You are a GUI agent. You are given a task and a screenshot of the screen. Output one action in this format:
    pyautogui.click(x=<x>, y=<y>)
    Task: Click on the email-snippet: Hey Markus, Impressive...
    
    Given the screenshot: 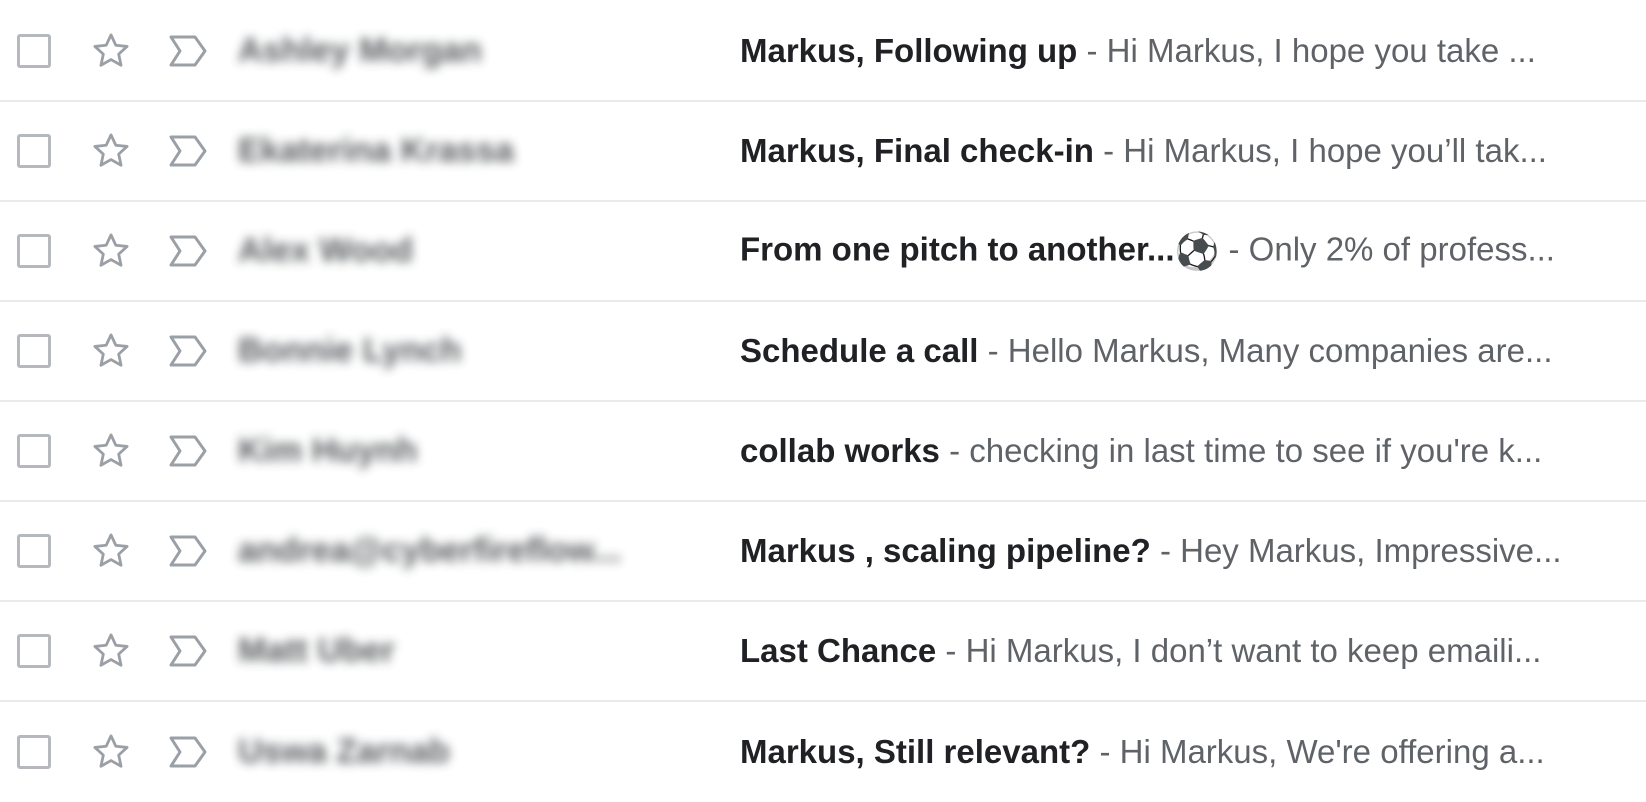 What is the action you would take?
    pyautogui.click(x=1371, y=550)
    